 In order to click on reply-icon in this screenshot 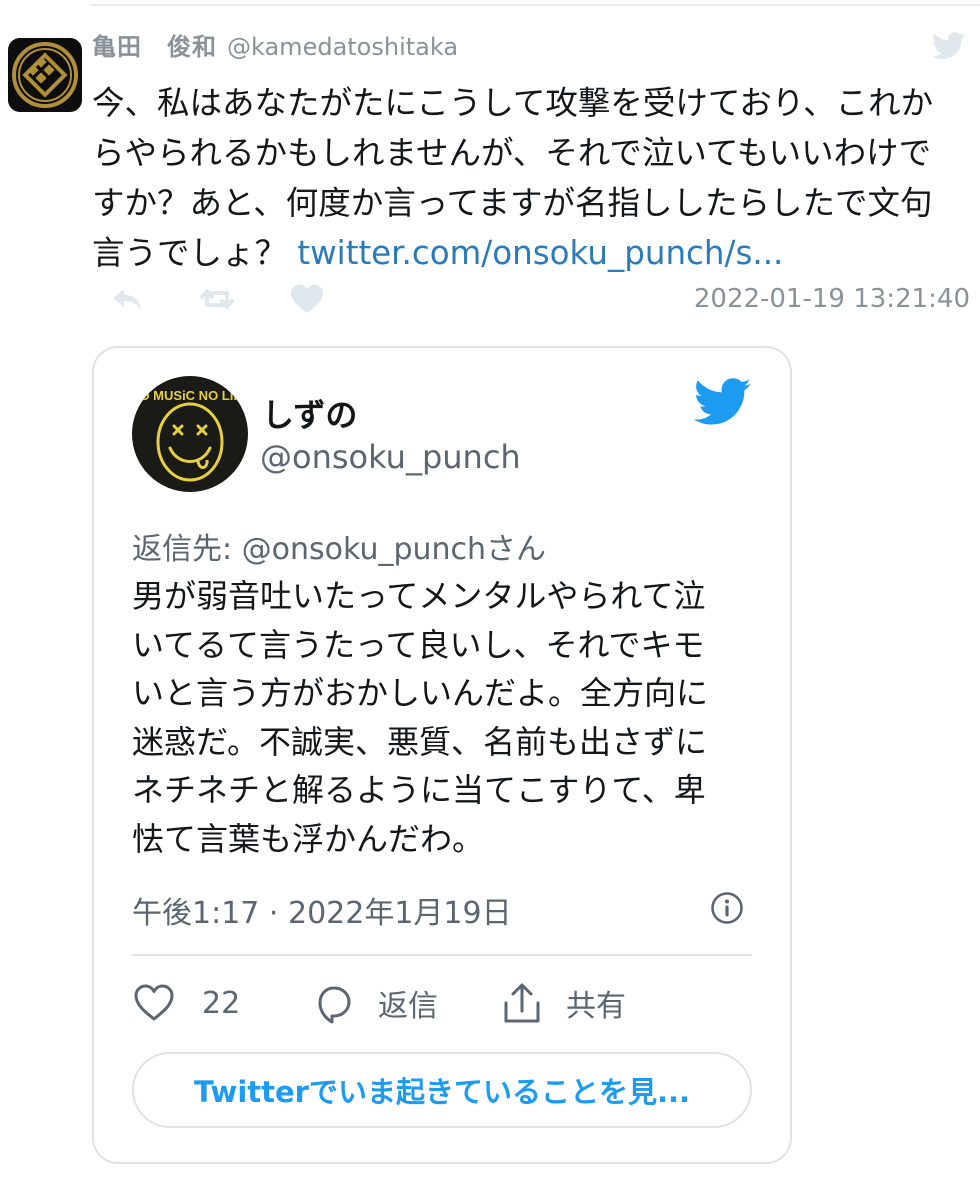, I will do `click(127, 299)`.